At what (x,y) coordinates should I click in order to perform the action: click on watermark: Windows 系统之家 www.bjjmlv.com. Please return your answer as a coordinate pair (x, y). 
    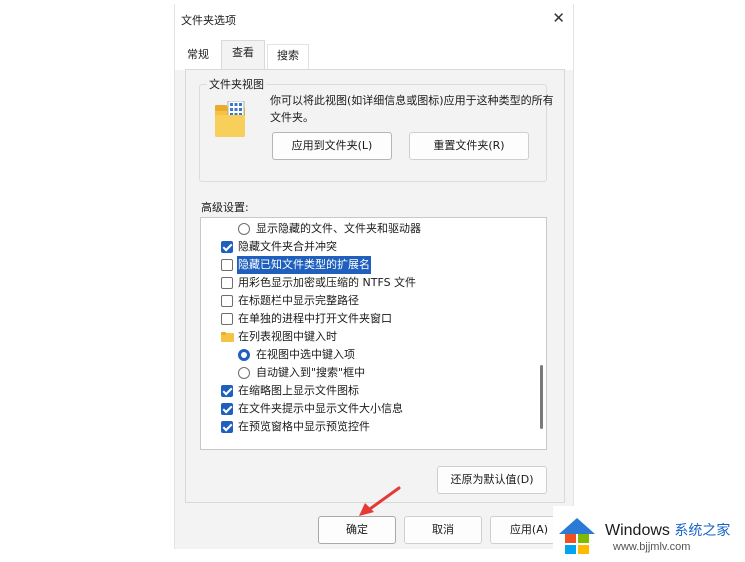
    Looking at the image, I should click on (649, 534).